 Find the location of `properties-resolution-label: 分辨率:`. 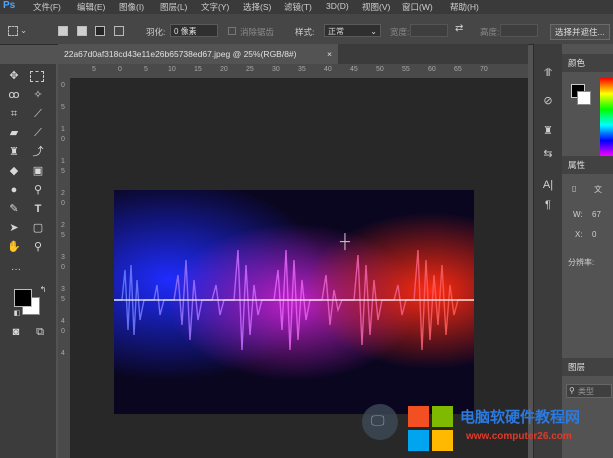

properties-resolution-label: 分辨率: is located at coordinates (581, 262).